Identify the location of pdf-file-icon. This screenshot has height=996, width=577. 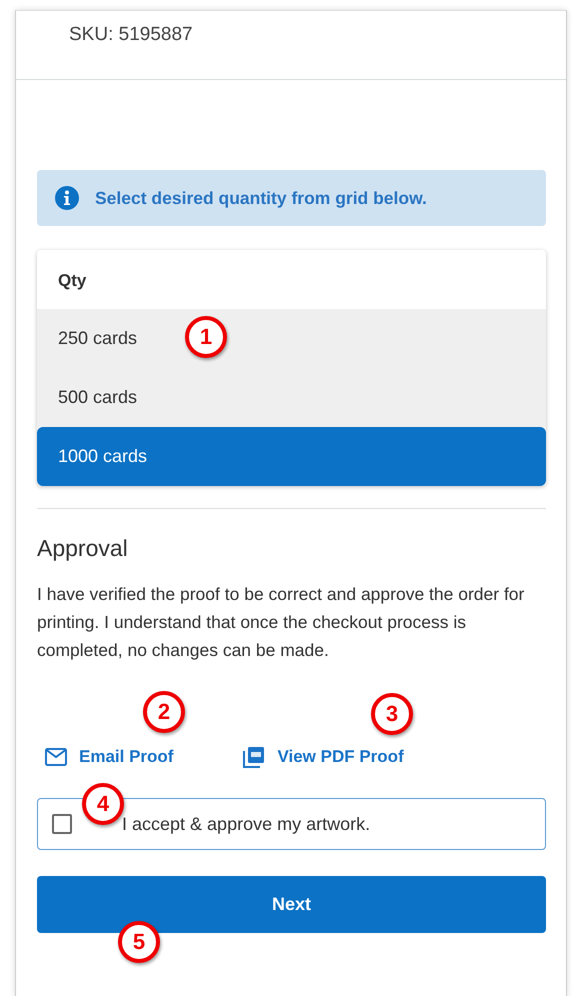
(254, 757).